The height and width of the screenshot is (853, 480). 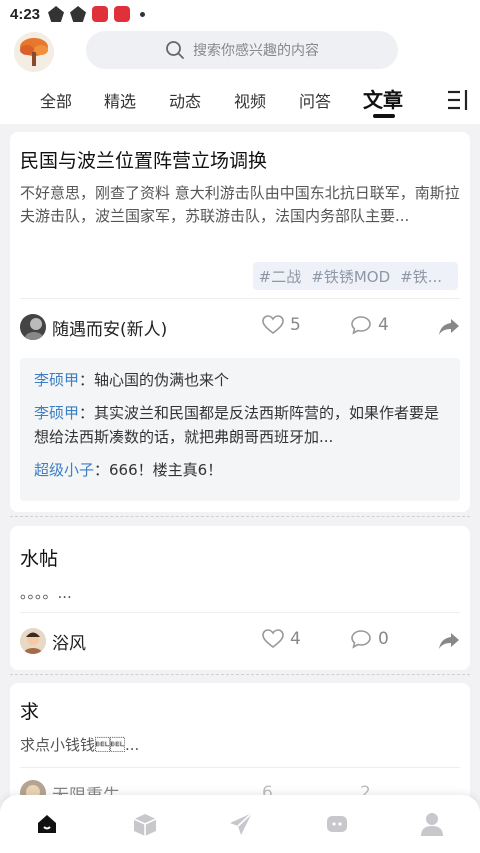 I want to click on active-tab-indicator, so click(x=384, y=116).